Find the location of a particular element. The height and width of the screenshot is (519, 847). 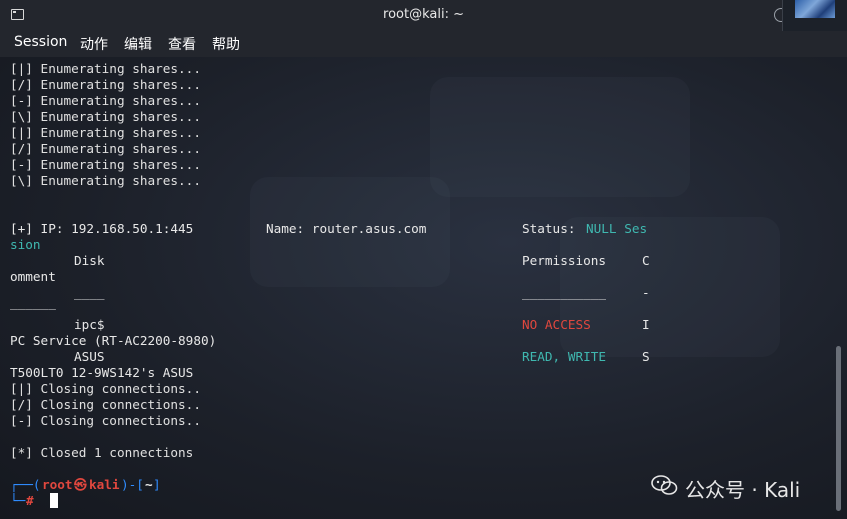

title-bar: root@kali: ~ is located at coordinates (423, 16).